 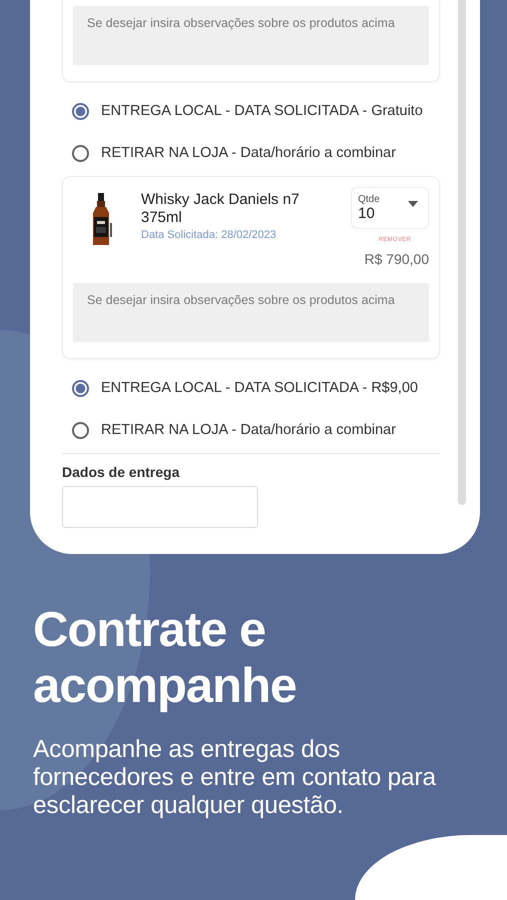 What do you see at coordinates (209, 235) in the screenshot?
I see `requested-date: Data Solicitada: 28/02/2023` at bounding box center [209, 235].